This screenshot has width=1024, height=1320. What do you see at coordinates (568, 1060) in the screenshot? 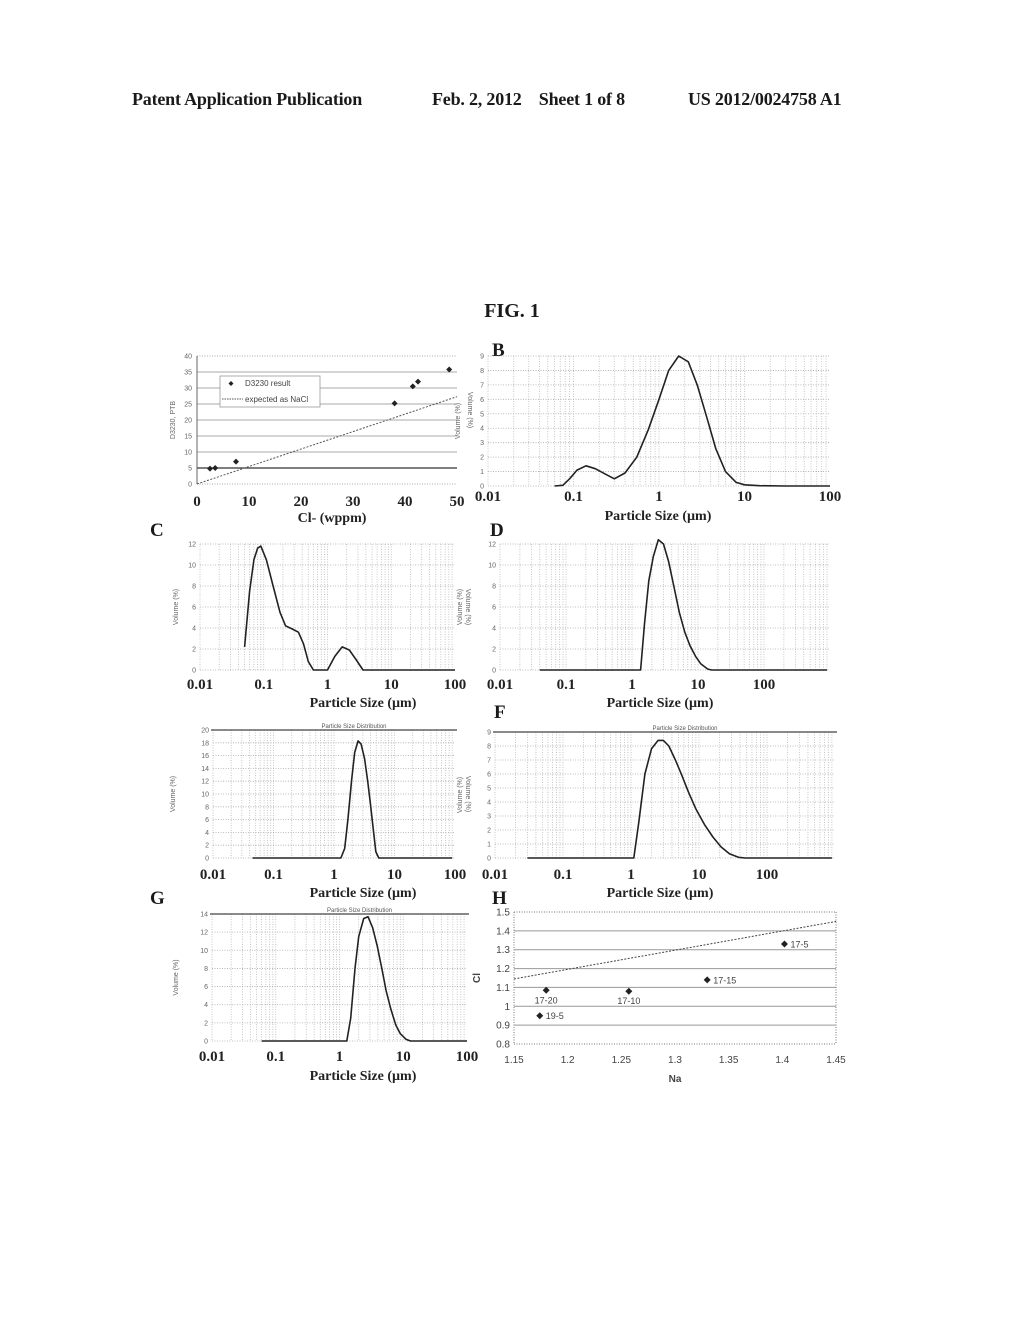
I see `x-tick-label: 1.2` at bounding box center [568, 1060].